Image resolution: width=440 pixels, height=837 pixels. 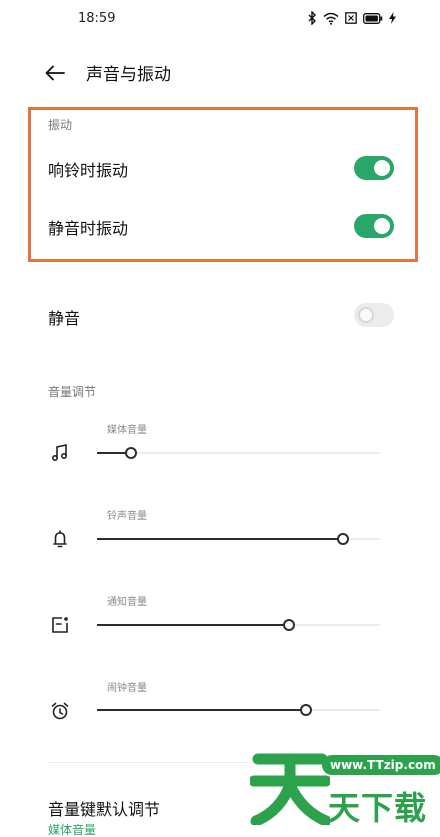 I want to click on page-title: 声音与振动, so click(x=128, y=75).